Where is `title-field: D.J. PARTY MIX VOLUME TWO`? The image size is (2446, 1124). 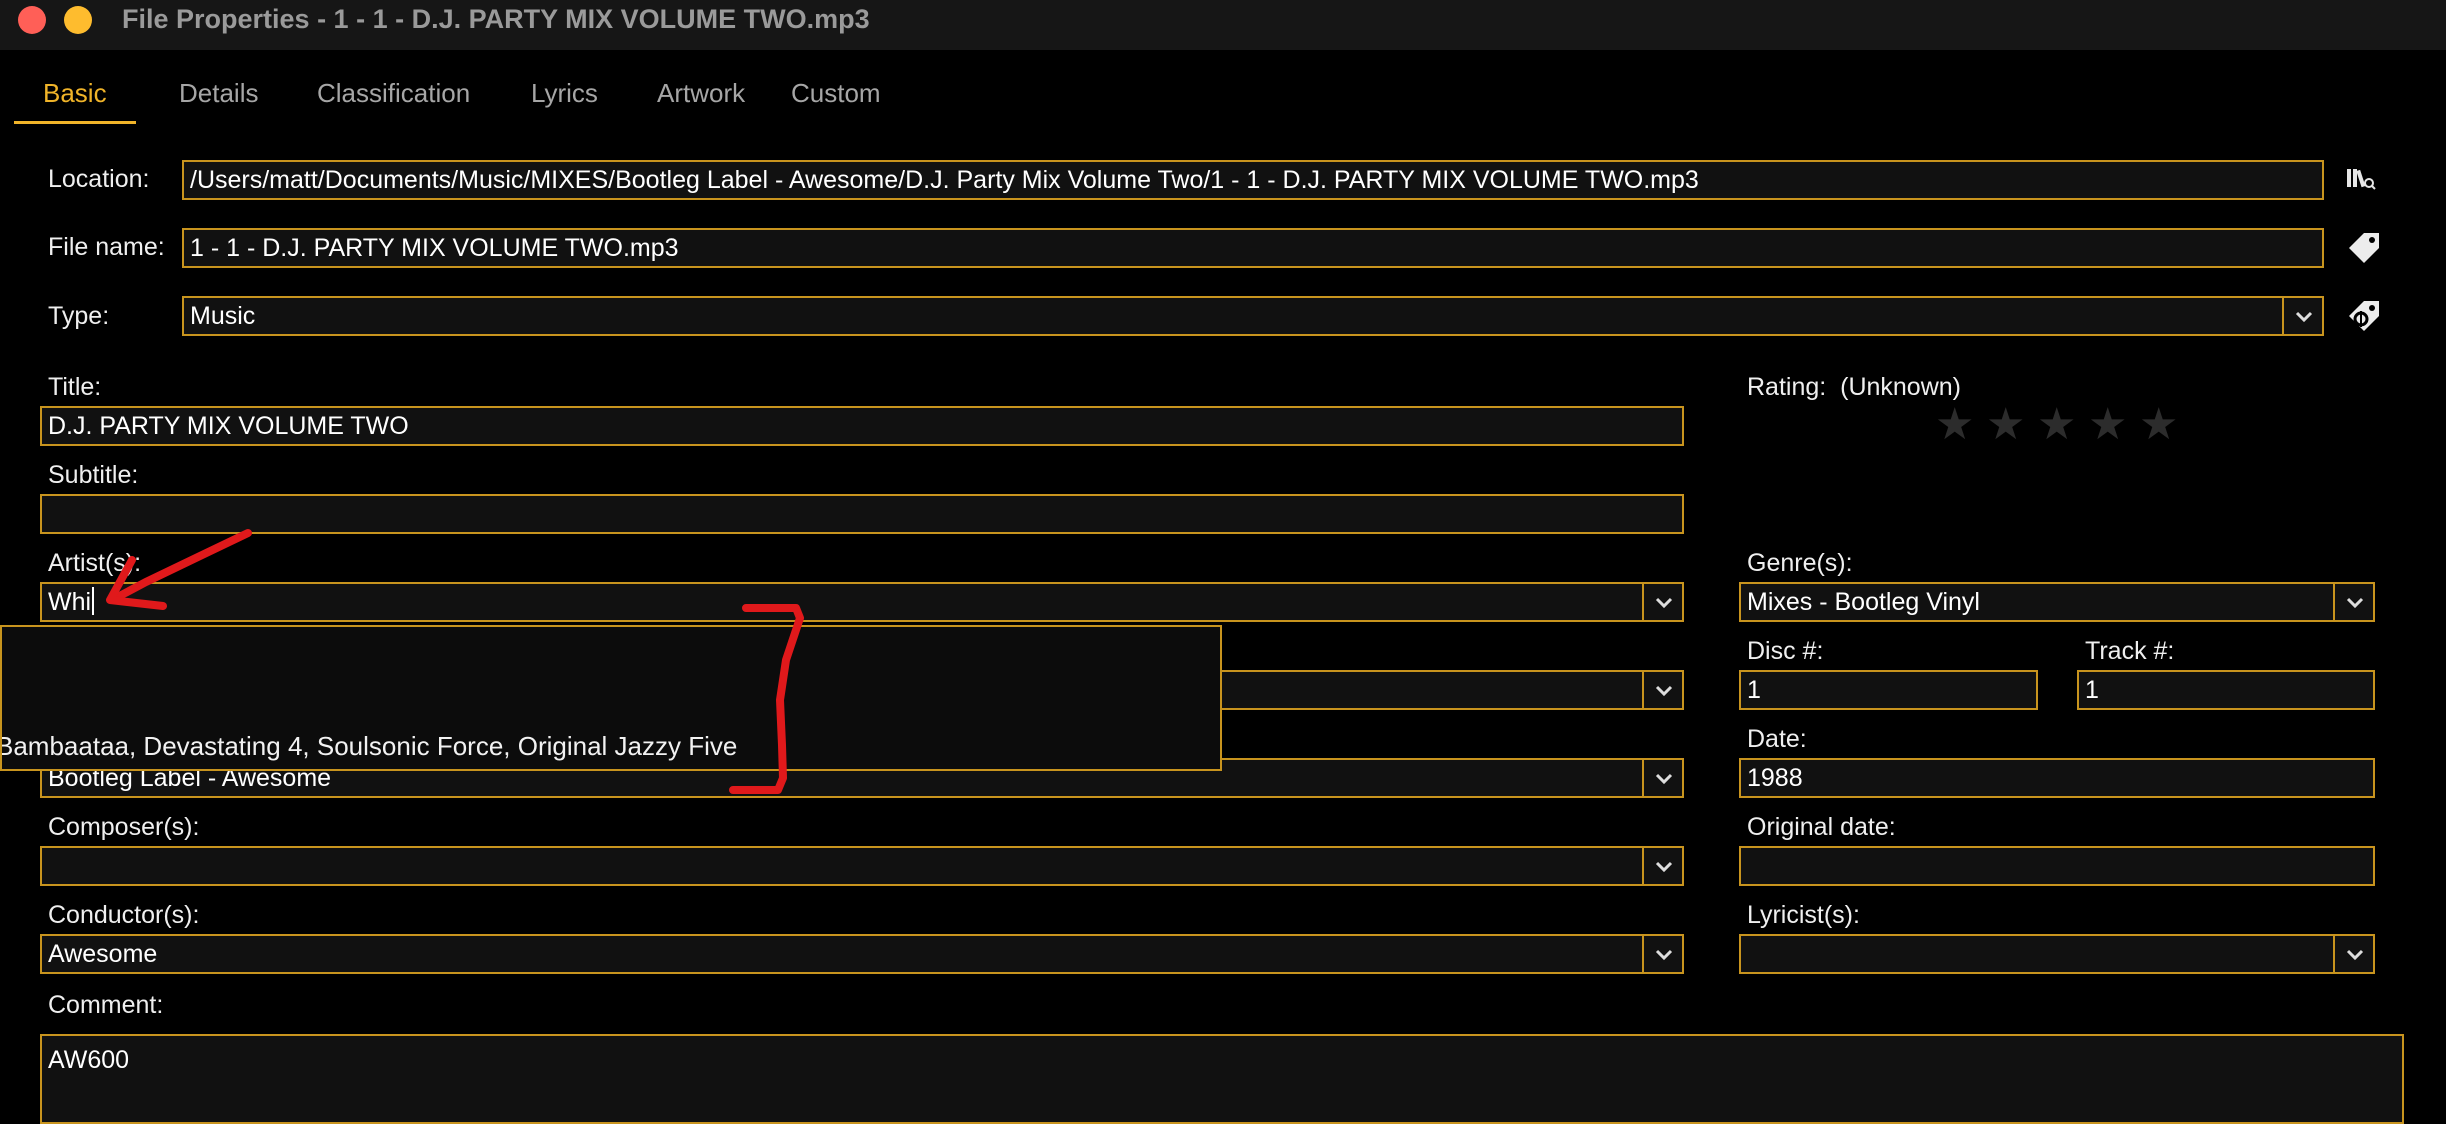 title-field: D.J. PARTY MIX VOLUME TWO is located at coordinates (862, 426).